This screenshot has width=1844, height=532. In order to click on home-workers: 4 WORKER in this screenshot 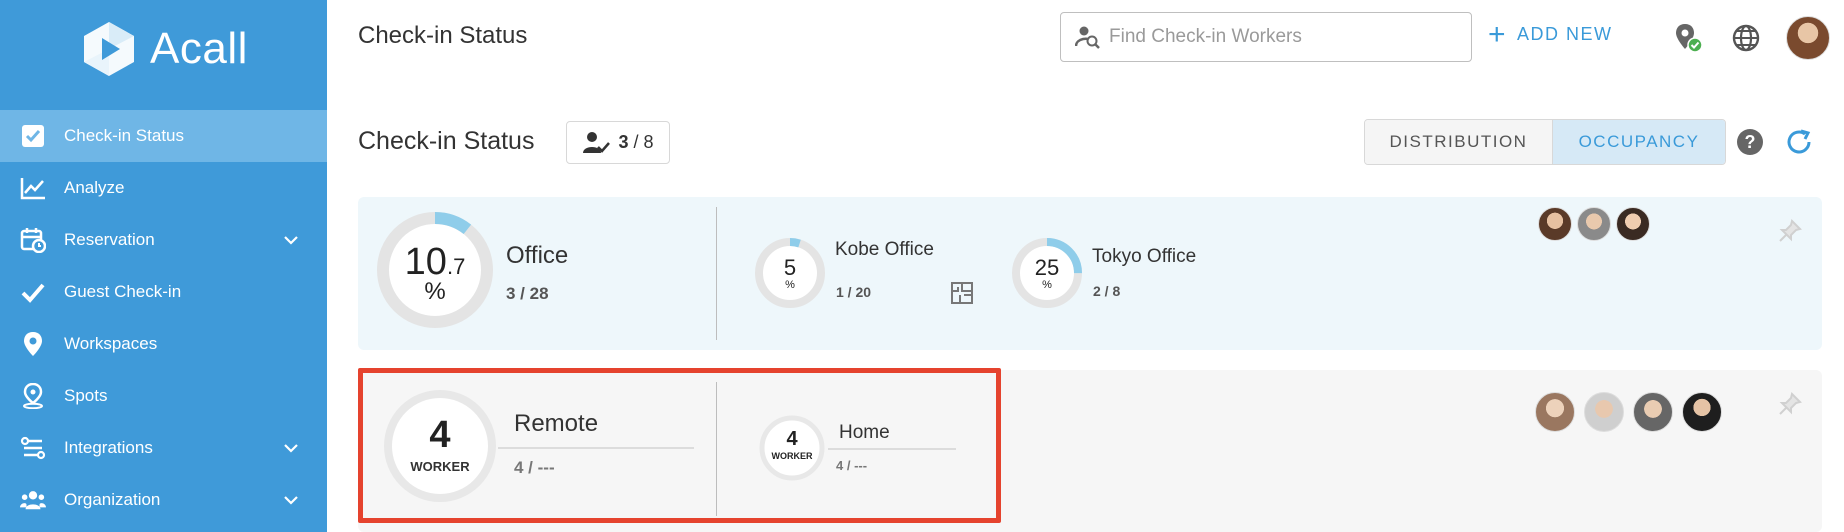, I will do `click(792, 444)`.